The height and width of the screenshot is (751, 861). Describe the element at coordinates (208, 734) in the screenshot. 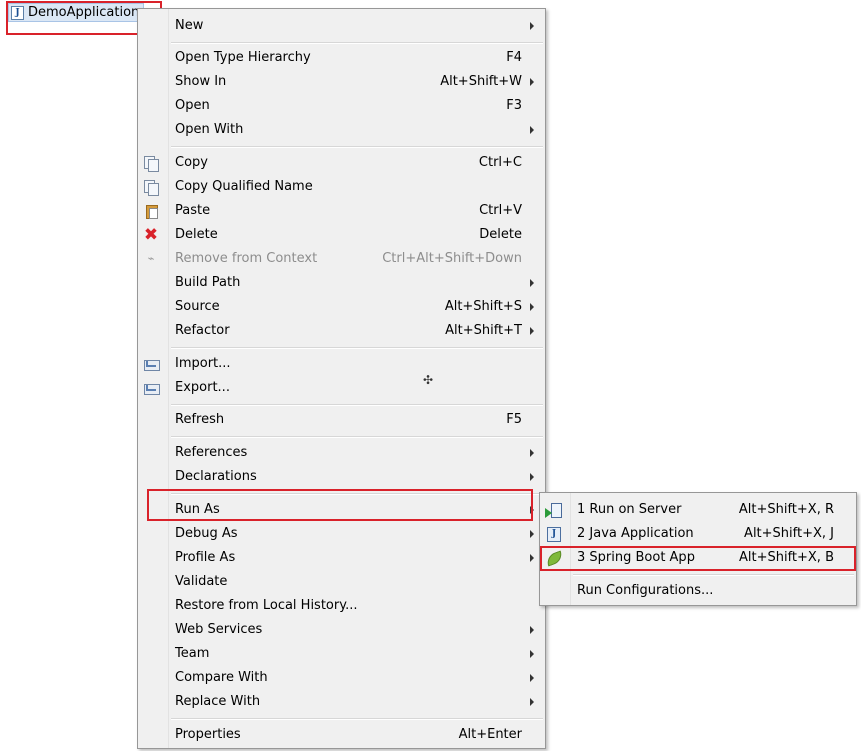

I see `menu-item-label: Properties` at that location.